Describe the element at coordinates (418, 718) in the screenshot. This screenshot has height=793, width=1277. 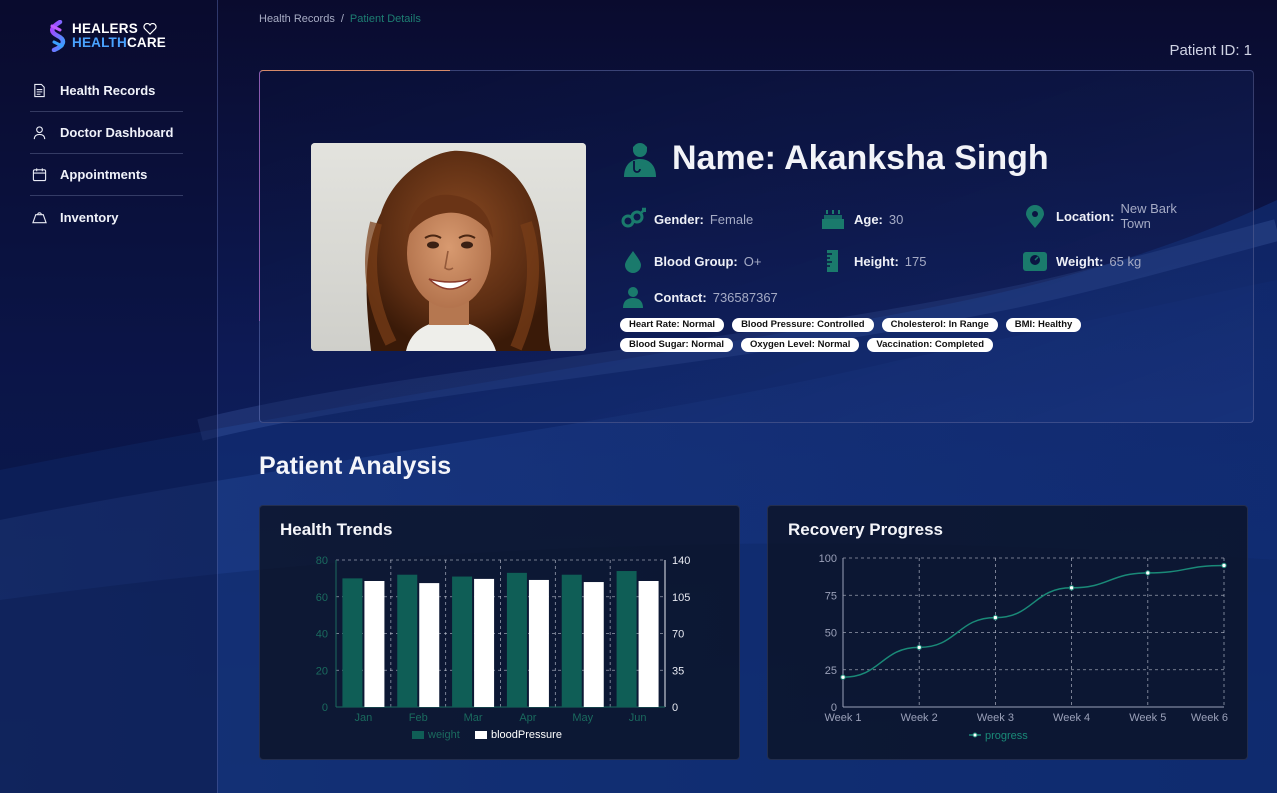
I see `x-tick-label: Feb` at that location.